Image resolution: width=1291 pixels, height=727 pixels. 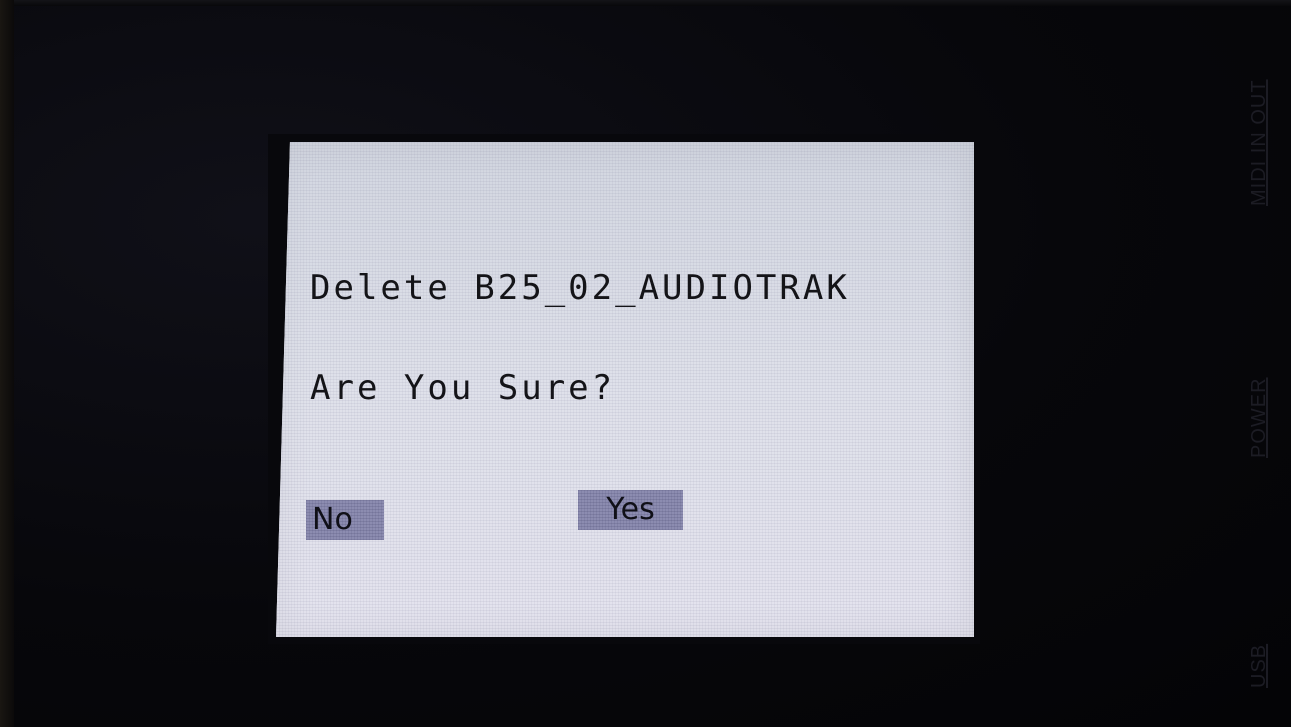 What do you see at coordinates (345, 520) in the screenshot?
I see `no-button: No` at bounding box center [345, 520].